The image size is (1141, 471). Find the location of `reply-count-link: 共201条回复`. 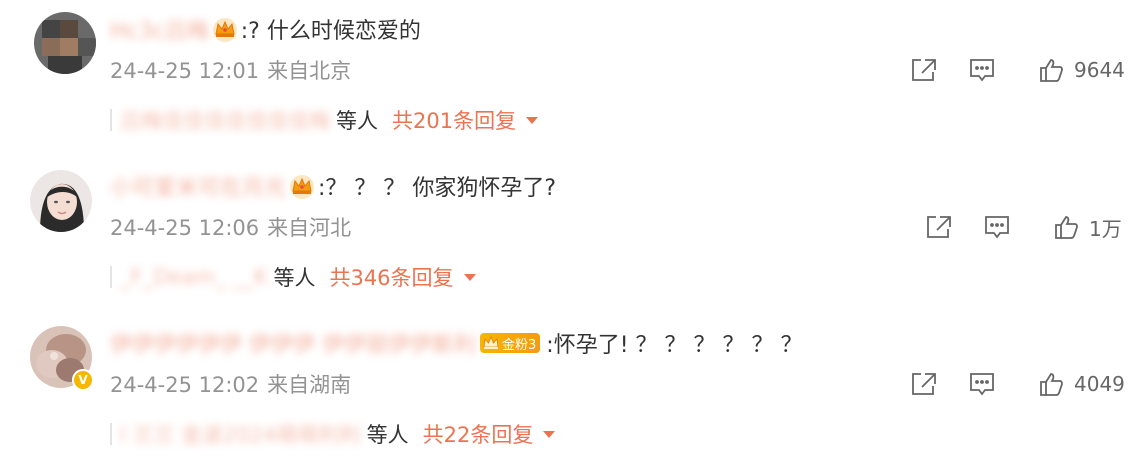

reply-count-link: 共201条回复 is located at coordinates (454, 120).